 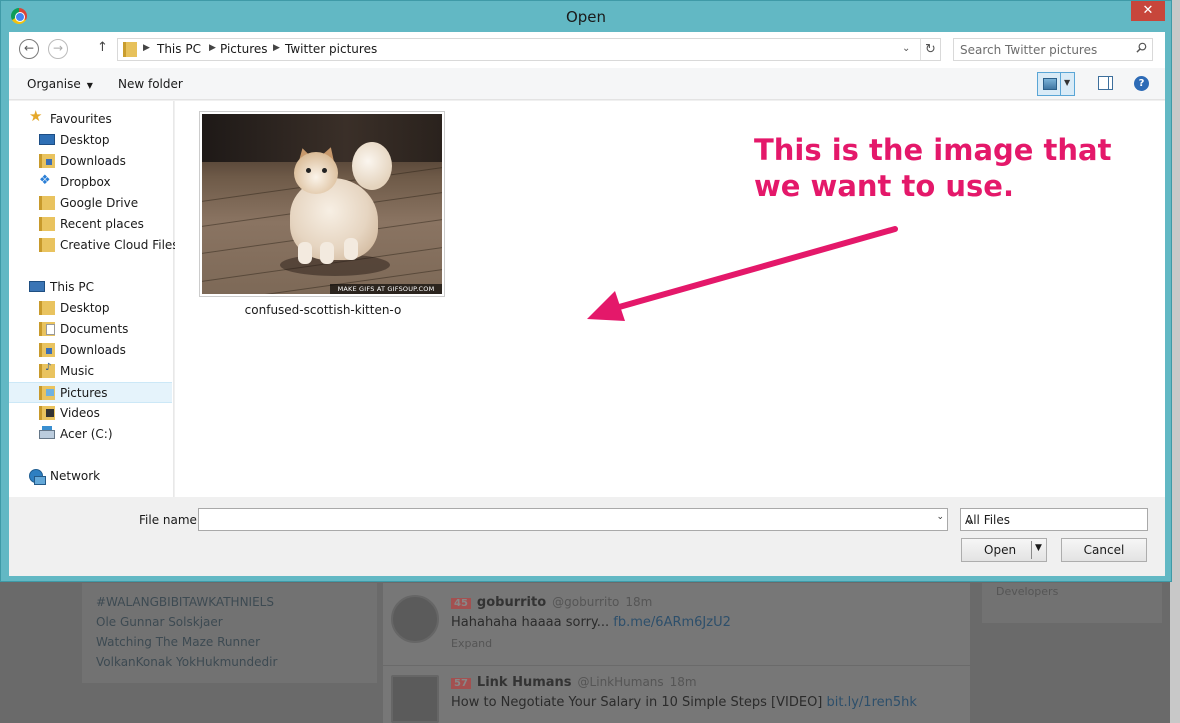 What do you see at coordinates (742, 273) in the screenshot?
I see `annotation-arrow` at bounding box center [742, 273].